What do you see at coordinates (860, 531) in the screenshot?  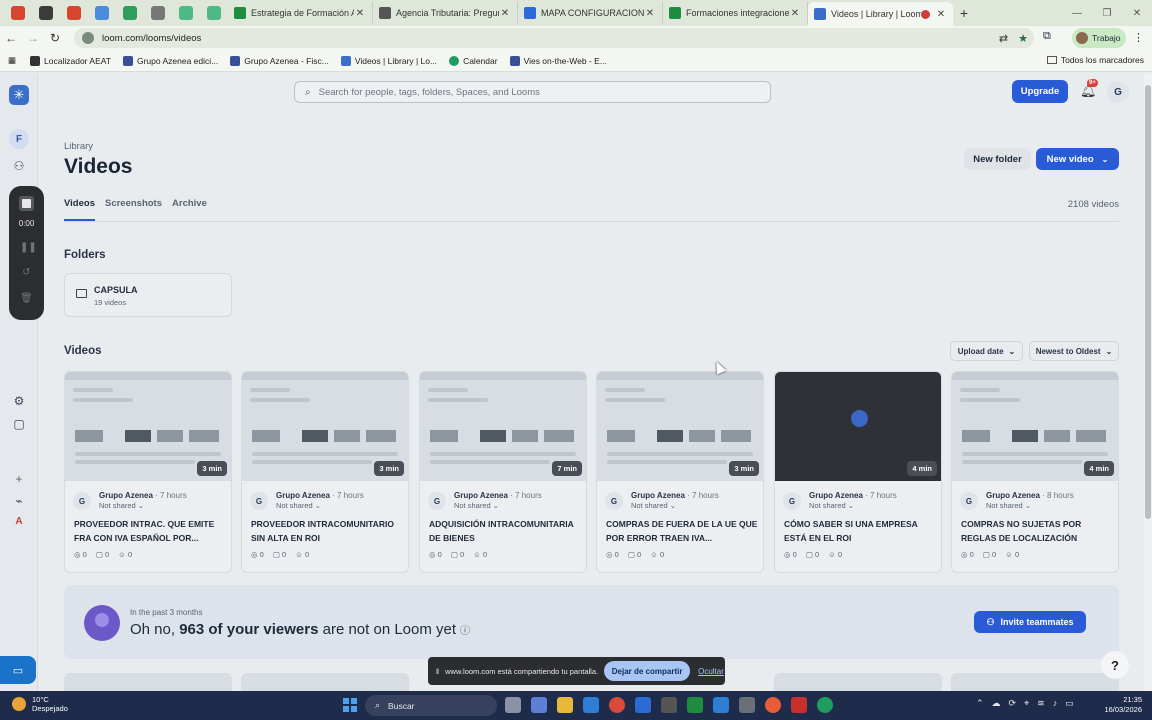 I see `video-title: CÓMO SABER SI UNA EMPRESA ESTÁ EN EL ROI` at bounding box center [860, 531].